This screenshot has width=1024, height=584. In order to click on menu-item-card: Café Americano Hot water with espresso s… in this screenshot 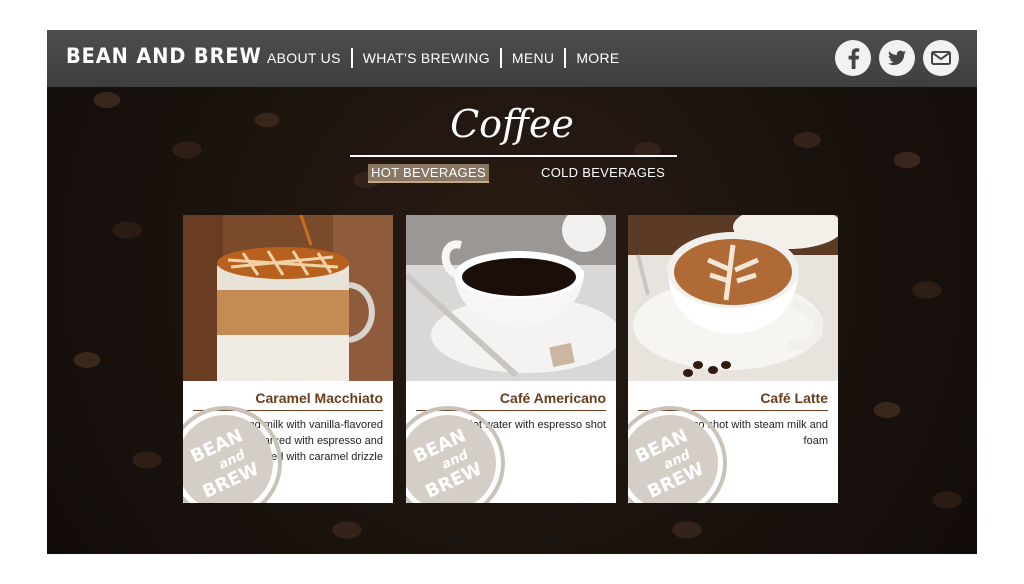, I will do `click(511, 359)`.